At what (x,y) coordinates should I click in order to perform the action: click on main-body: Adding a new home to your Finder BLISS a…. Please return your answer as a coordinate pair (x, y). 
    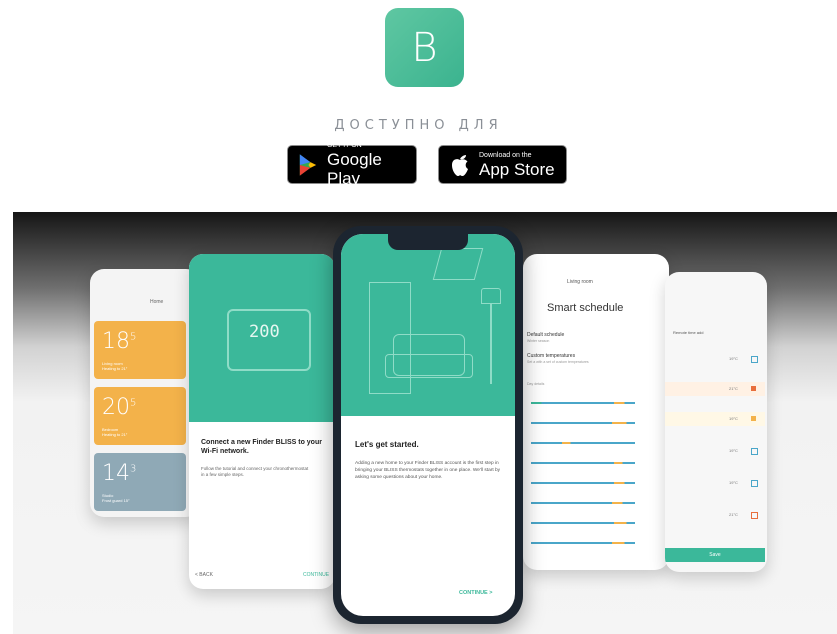
    Looking at the image, I should click on (428, 470).